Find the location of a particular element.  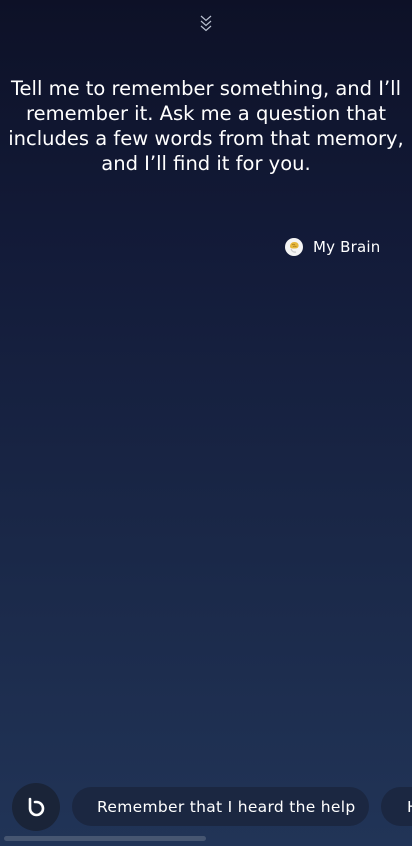

brain-icon is located at coordinates (294, 247).